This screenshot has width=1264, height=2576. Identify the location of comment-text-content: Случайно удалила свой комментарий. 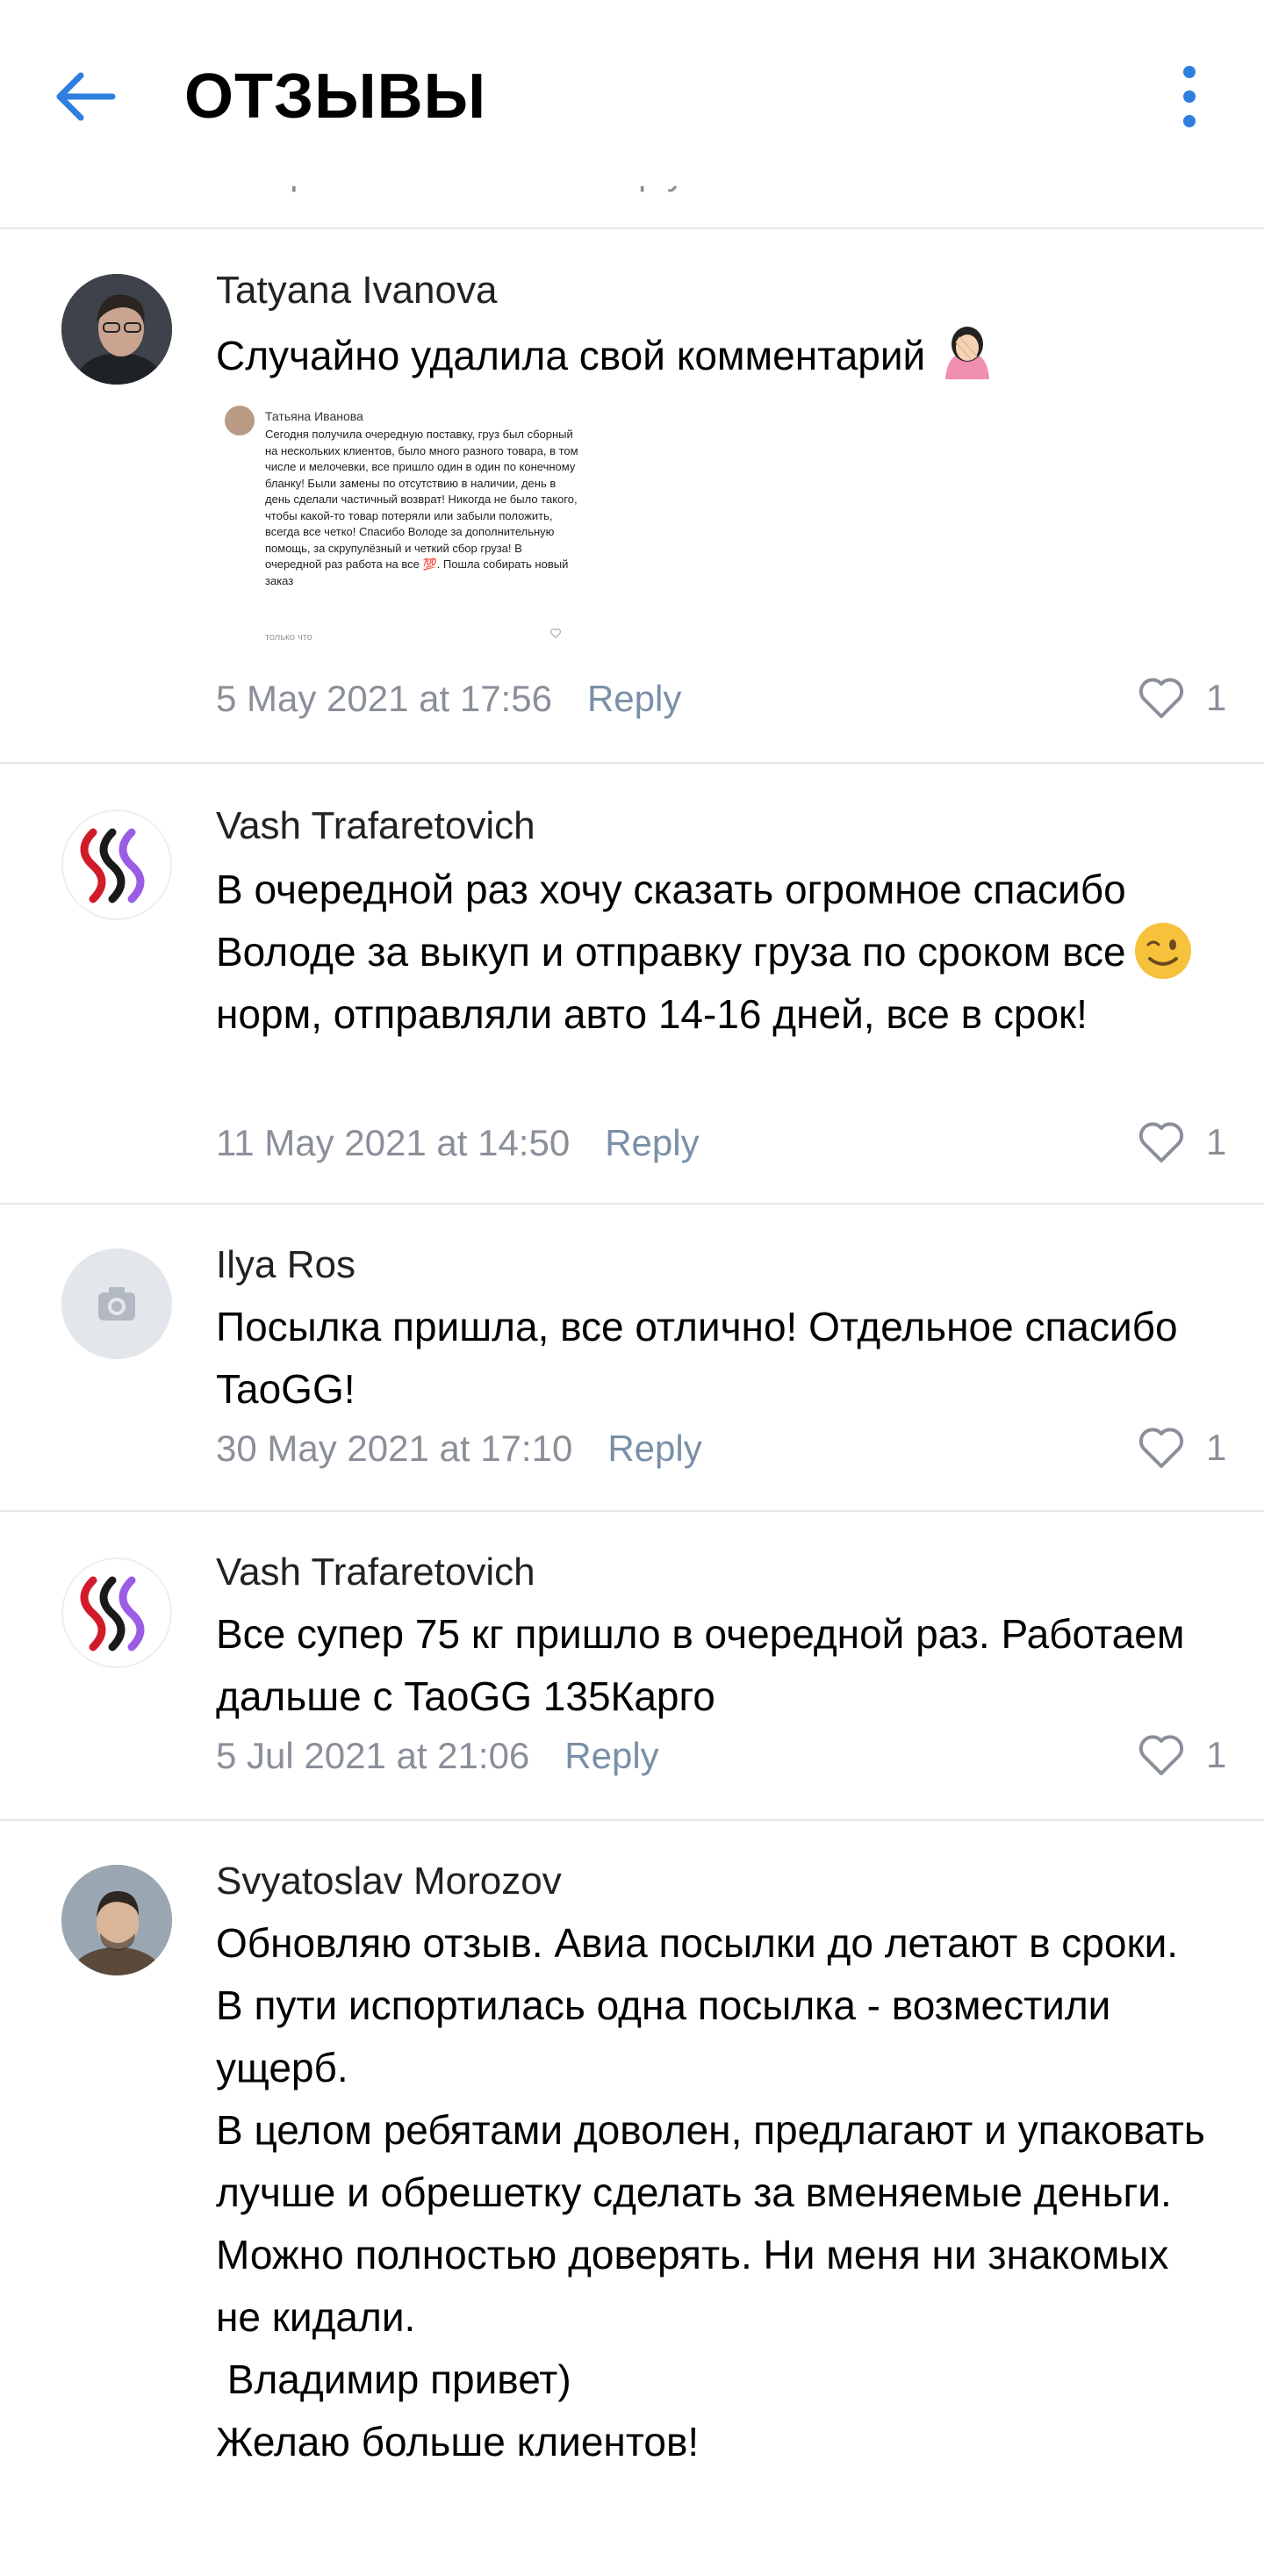
(571, 356).